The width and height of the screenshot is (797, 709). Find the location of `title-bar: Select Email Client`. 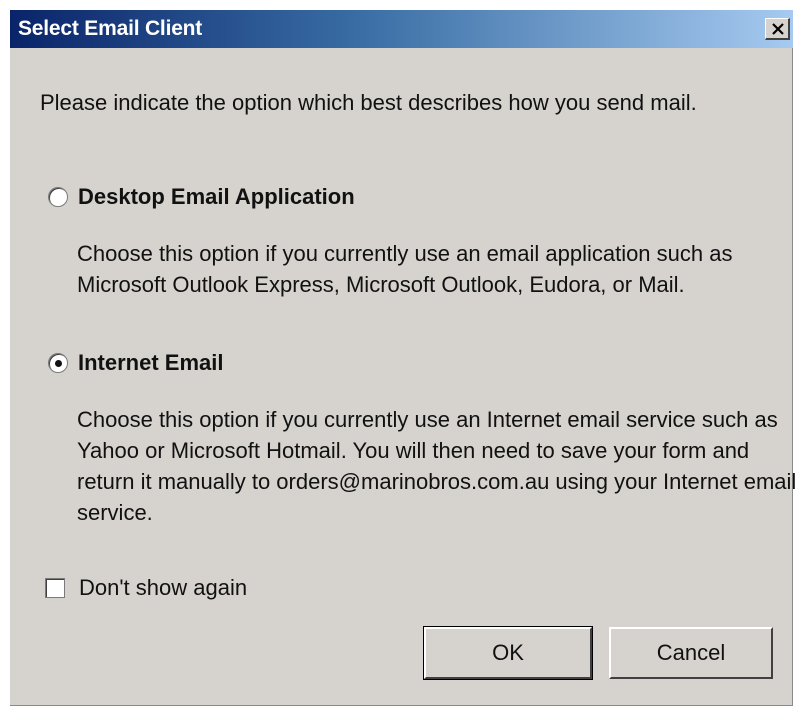

title-bar: Select Email Client is located at coordinates (401, 29).